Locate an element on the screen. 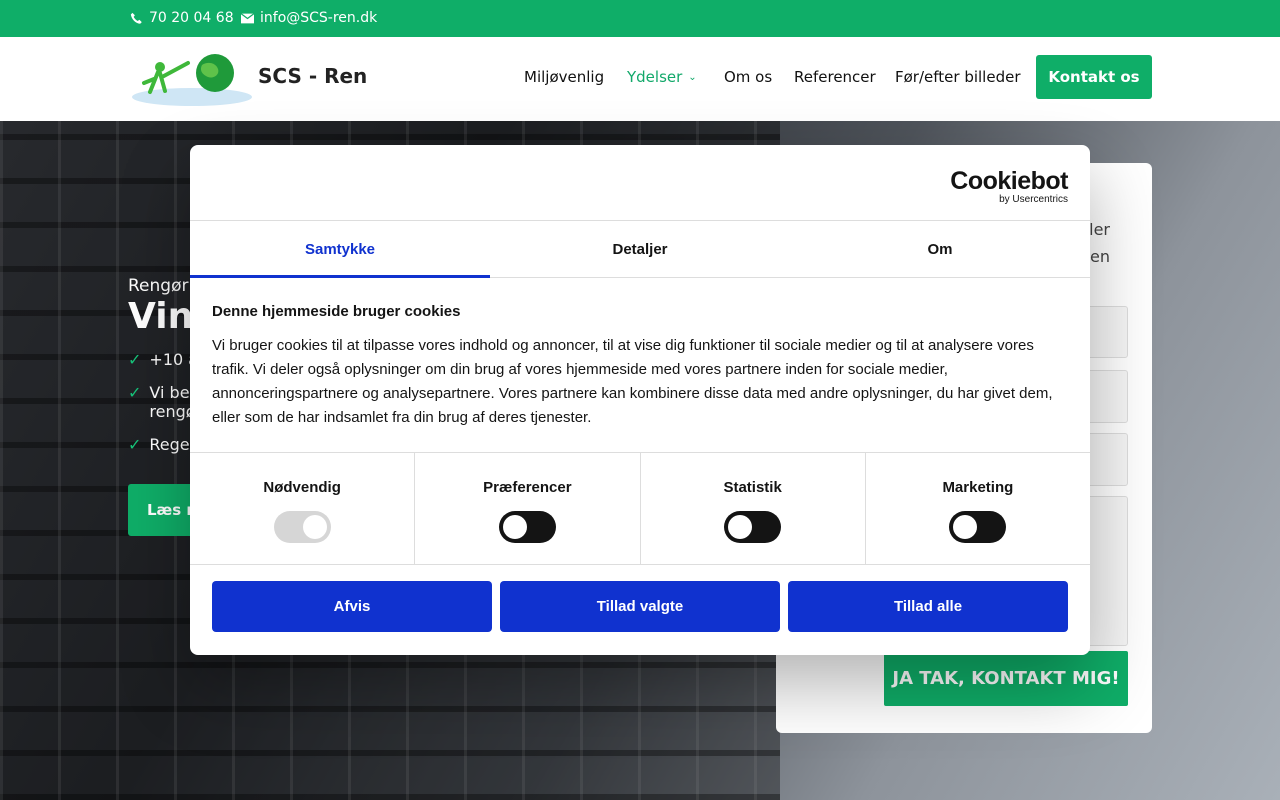 The height and width of the screenshot is (800, 1280). phone-link: 70 20 04 68 is located at coordinates (182, 18).